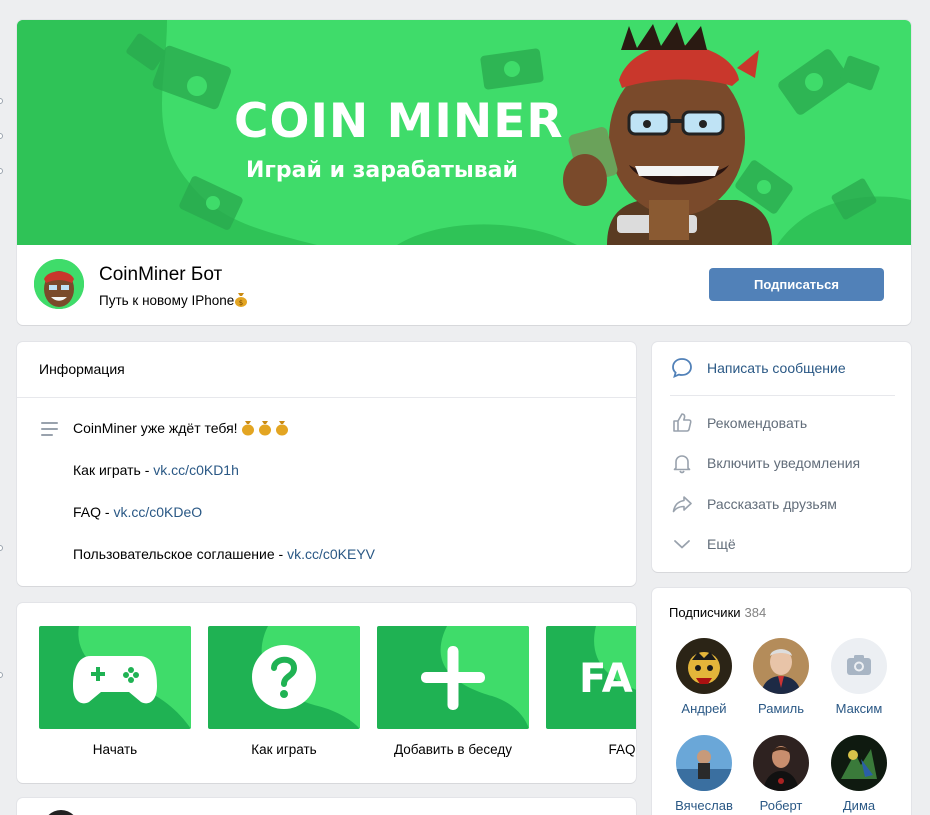 This screenshot has width=930, height=815. I want to click on subscriber-name: Рамиль, so click(781, 708).